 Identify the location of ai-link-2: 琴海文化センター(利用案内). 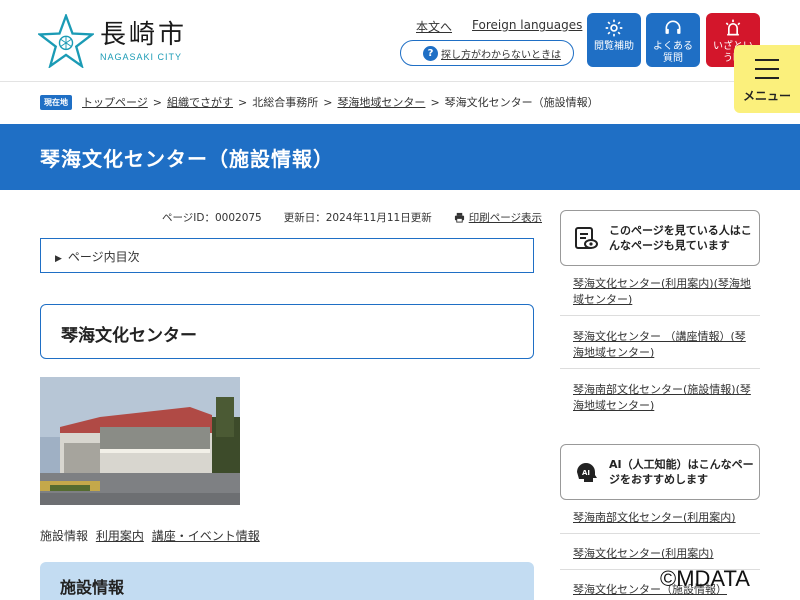
(663, 554).